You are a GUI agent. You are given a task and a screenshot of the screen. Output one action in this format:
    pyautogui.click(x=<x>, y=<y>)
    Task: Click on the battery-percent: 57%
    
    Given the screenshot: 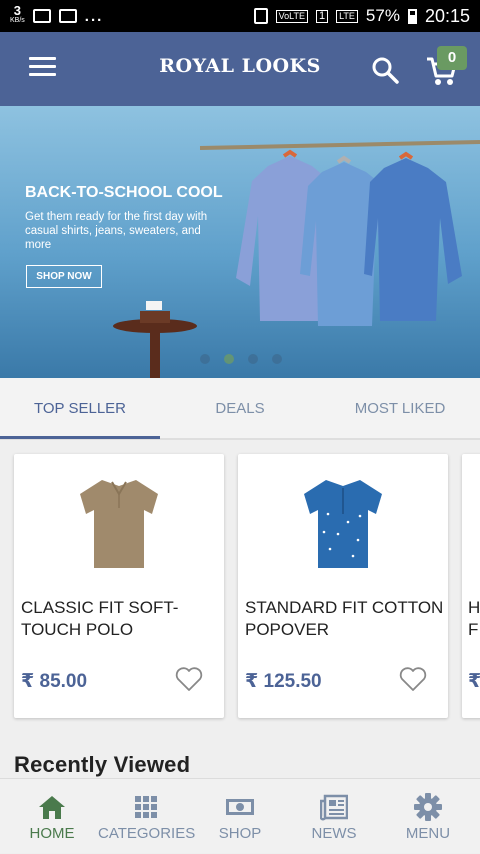 What is the action you would take?
    pyautogui.click(x=382, y=15)
    